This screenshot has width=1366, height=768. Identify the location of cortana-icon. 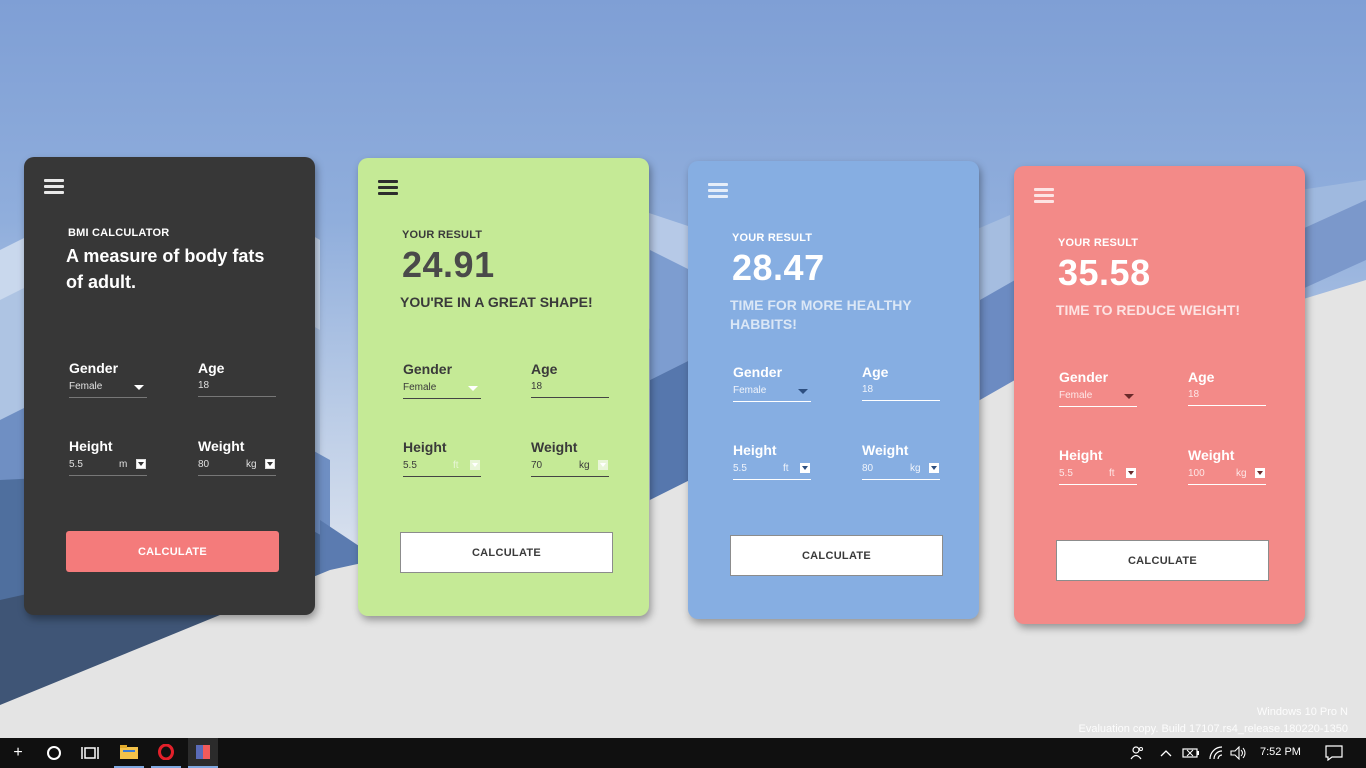
(54, 753).